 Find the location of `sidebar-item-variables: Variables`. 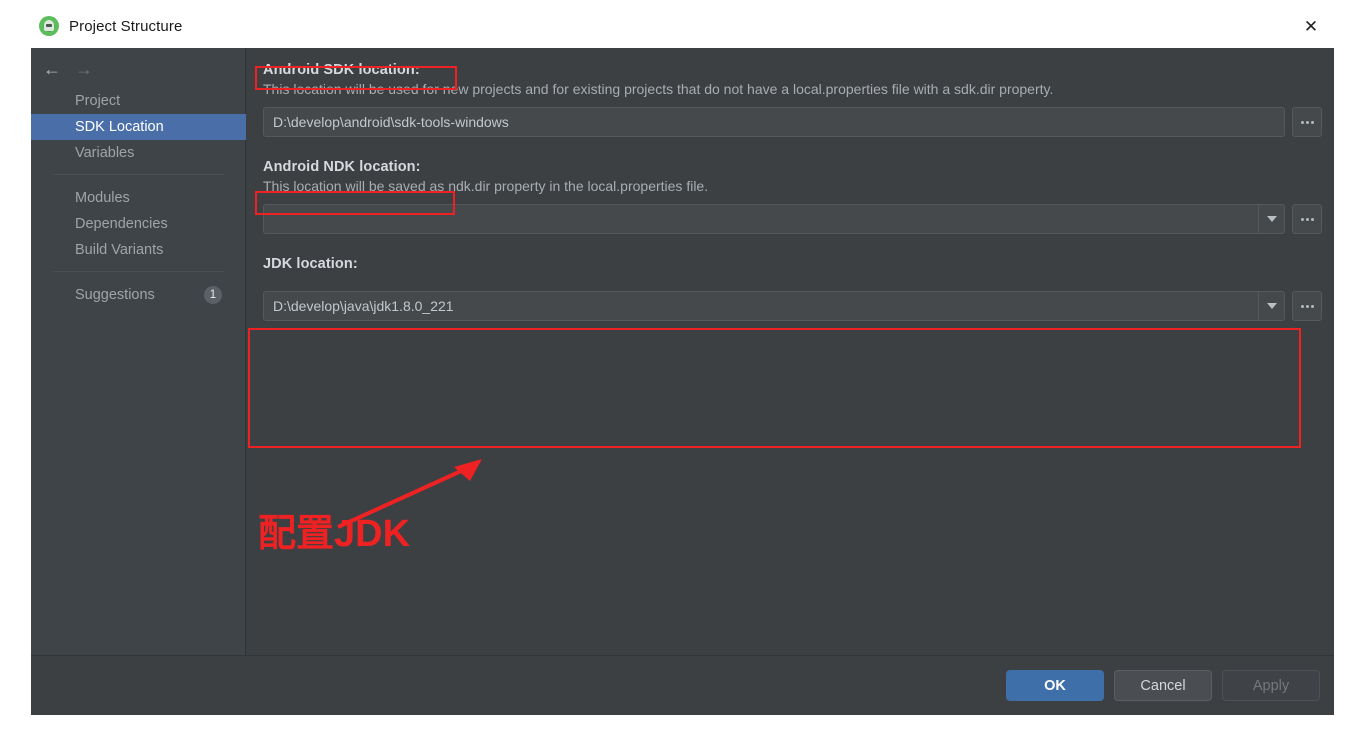

sidebar-item-variables: Variables is located at coordinates (138, 153).